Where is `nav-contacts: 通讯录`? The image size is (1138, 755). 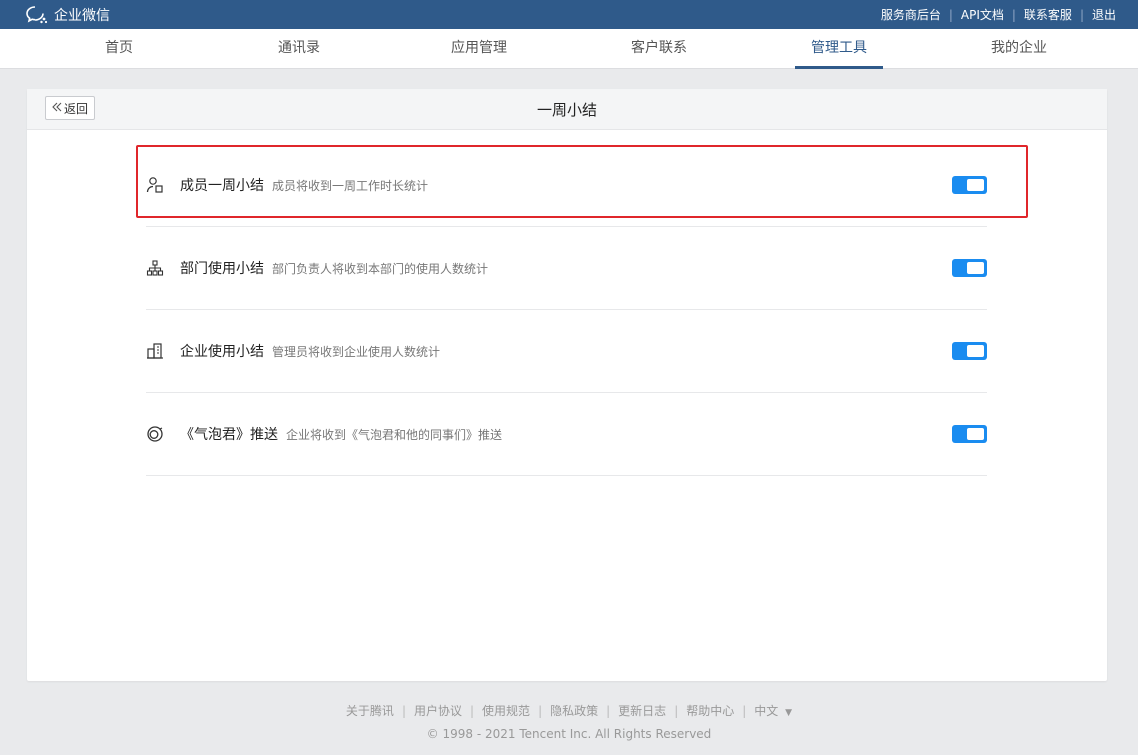 nav-contacts: 通讯录 is located at coordinates (299, 48).